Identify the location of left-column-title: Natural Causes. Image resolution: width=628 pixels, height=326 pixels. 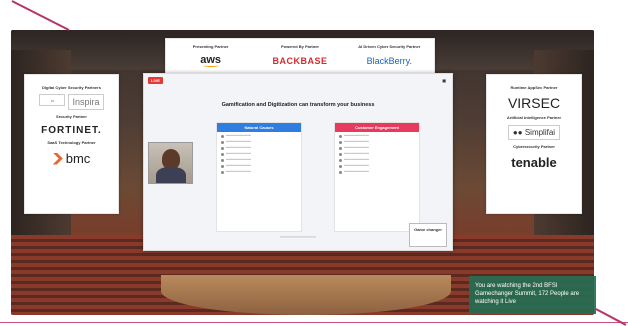
(259, 127).